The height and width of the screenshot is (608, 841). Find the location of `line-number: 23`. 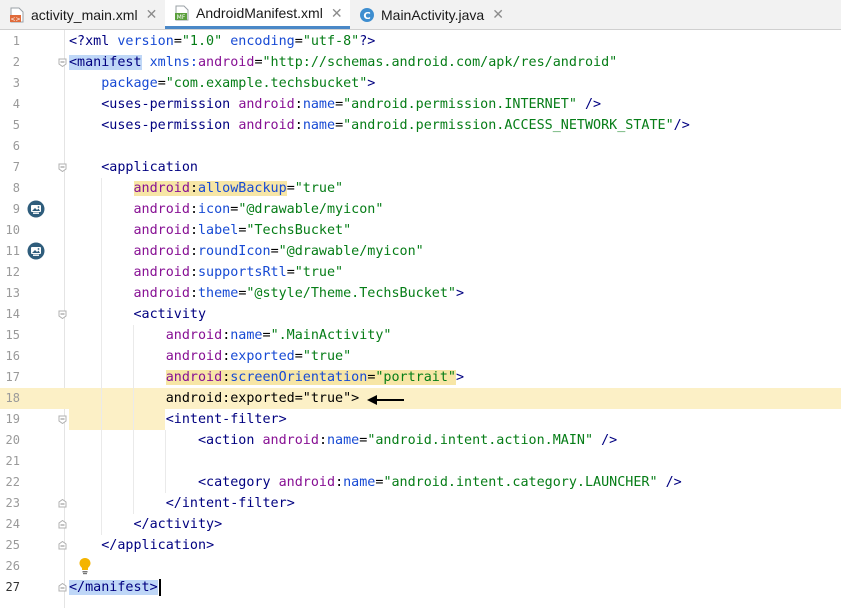

line-number: 23 is located at coordinates (12, 503).